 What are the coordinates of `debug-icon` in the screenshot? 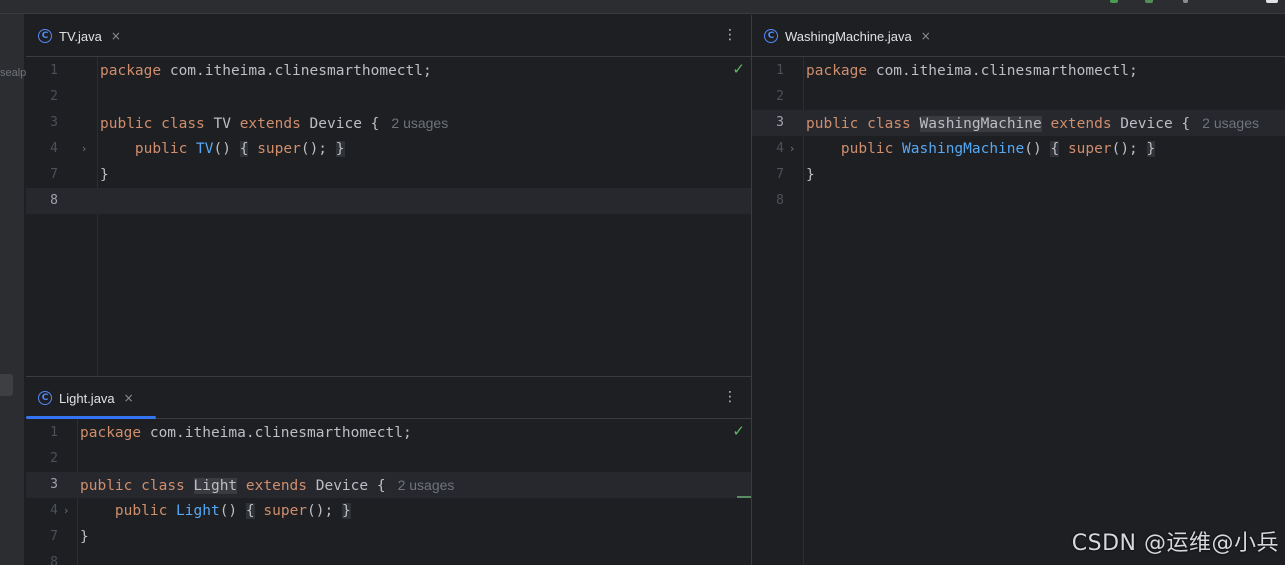 It's located at (1149, 1).